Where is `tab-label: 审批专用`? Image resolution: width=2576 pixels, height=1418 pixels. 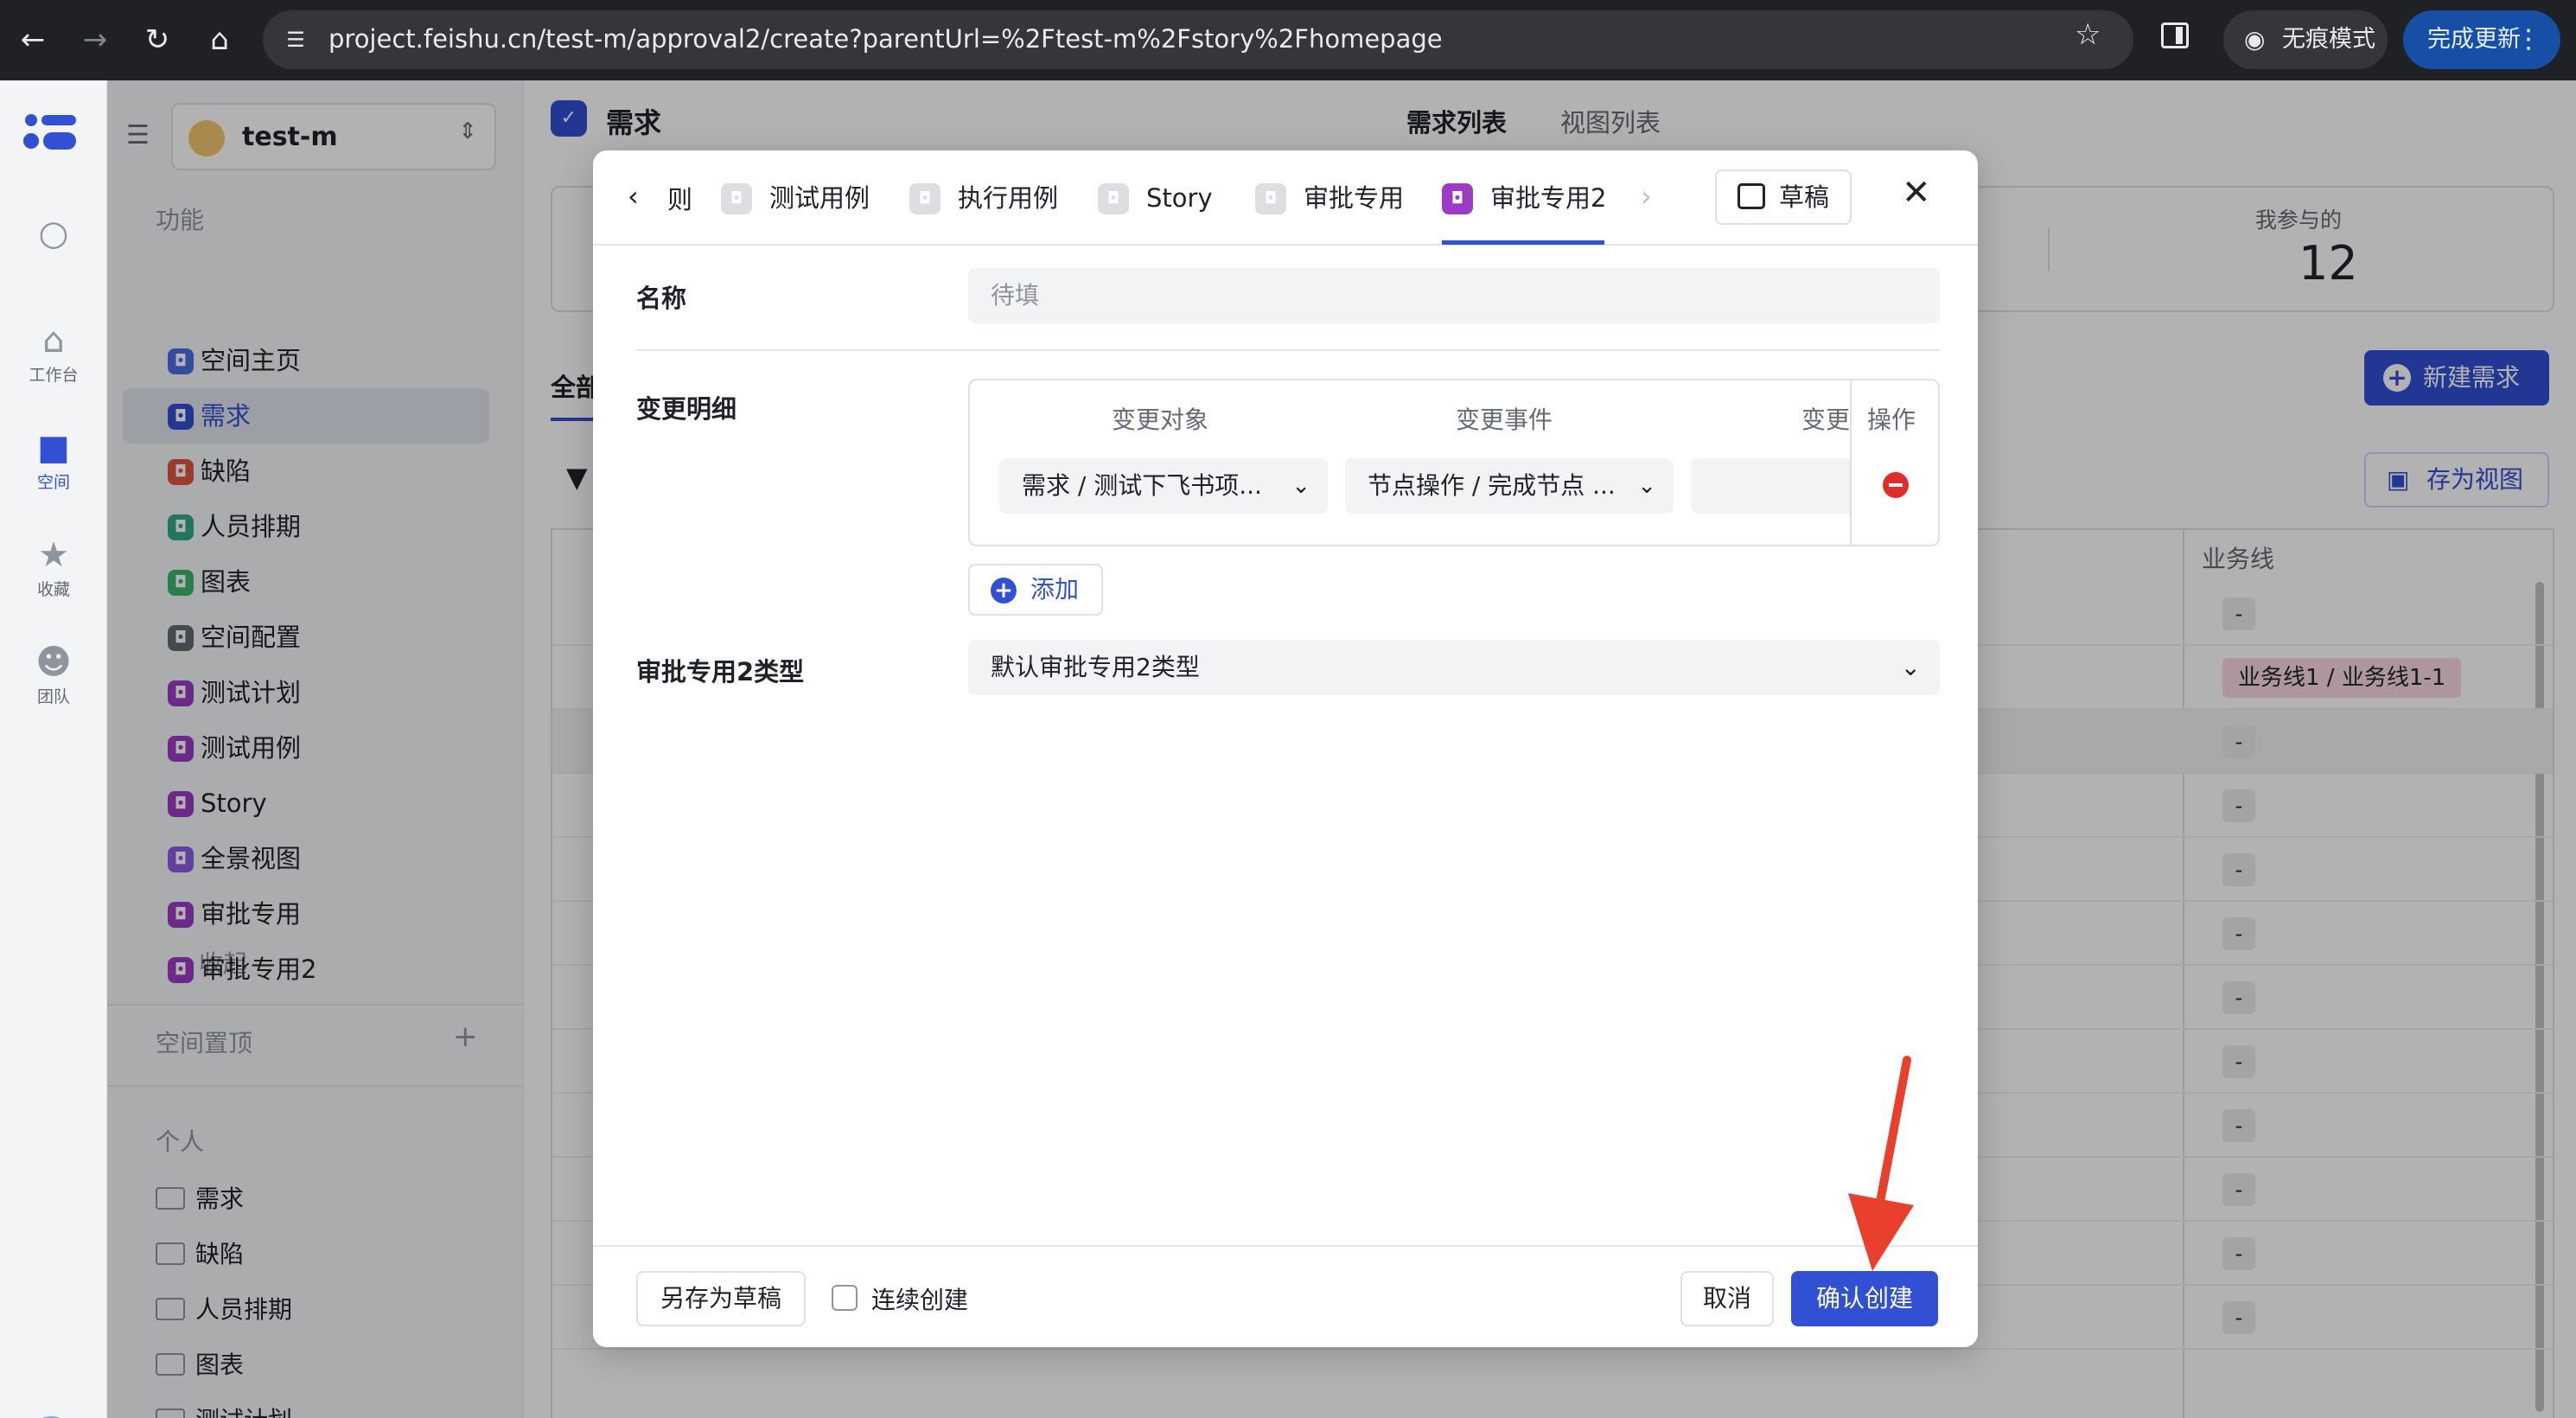 tab-label: 审批专用 is located at coordinates (1354, 198).